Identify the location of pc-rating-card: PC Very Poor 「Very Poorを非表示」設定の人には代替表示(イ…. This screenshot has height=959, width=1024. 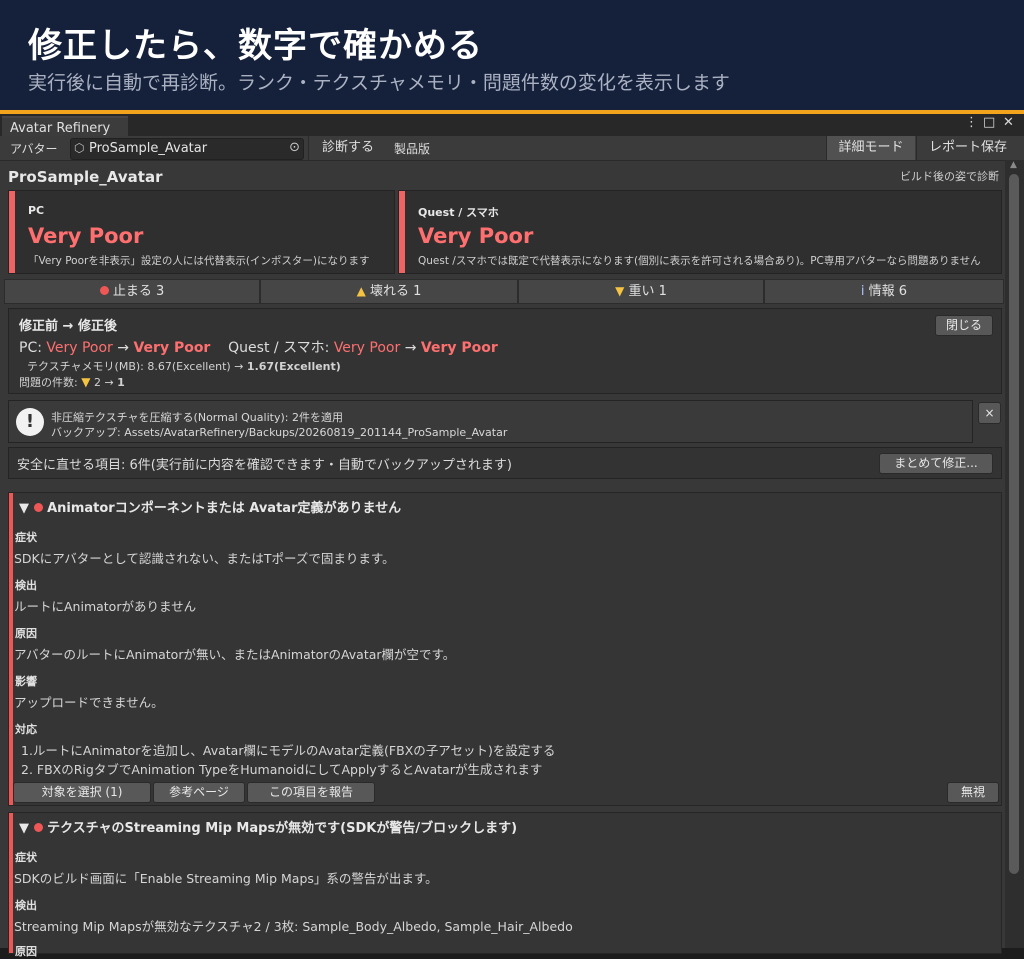
(201, 232).